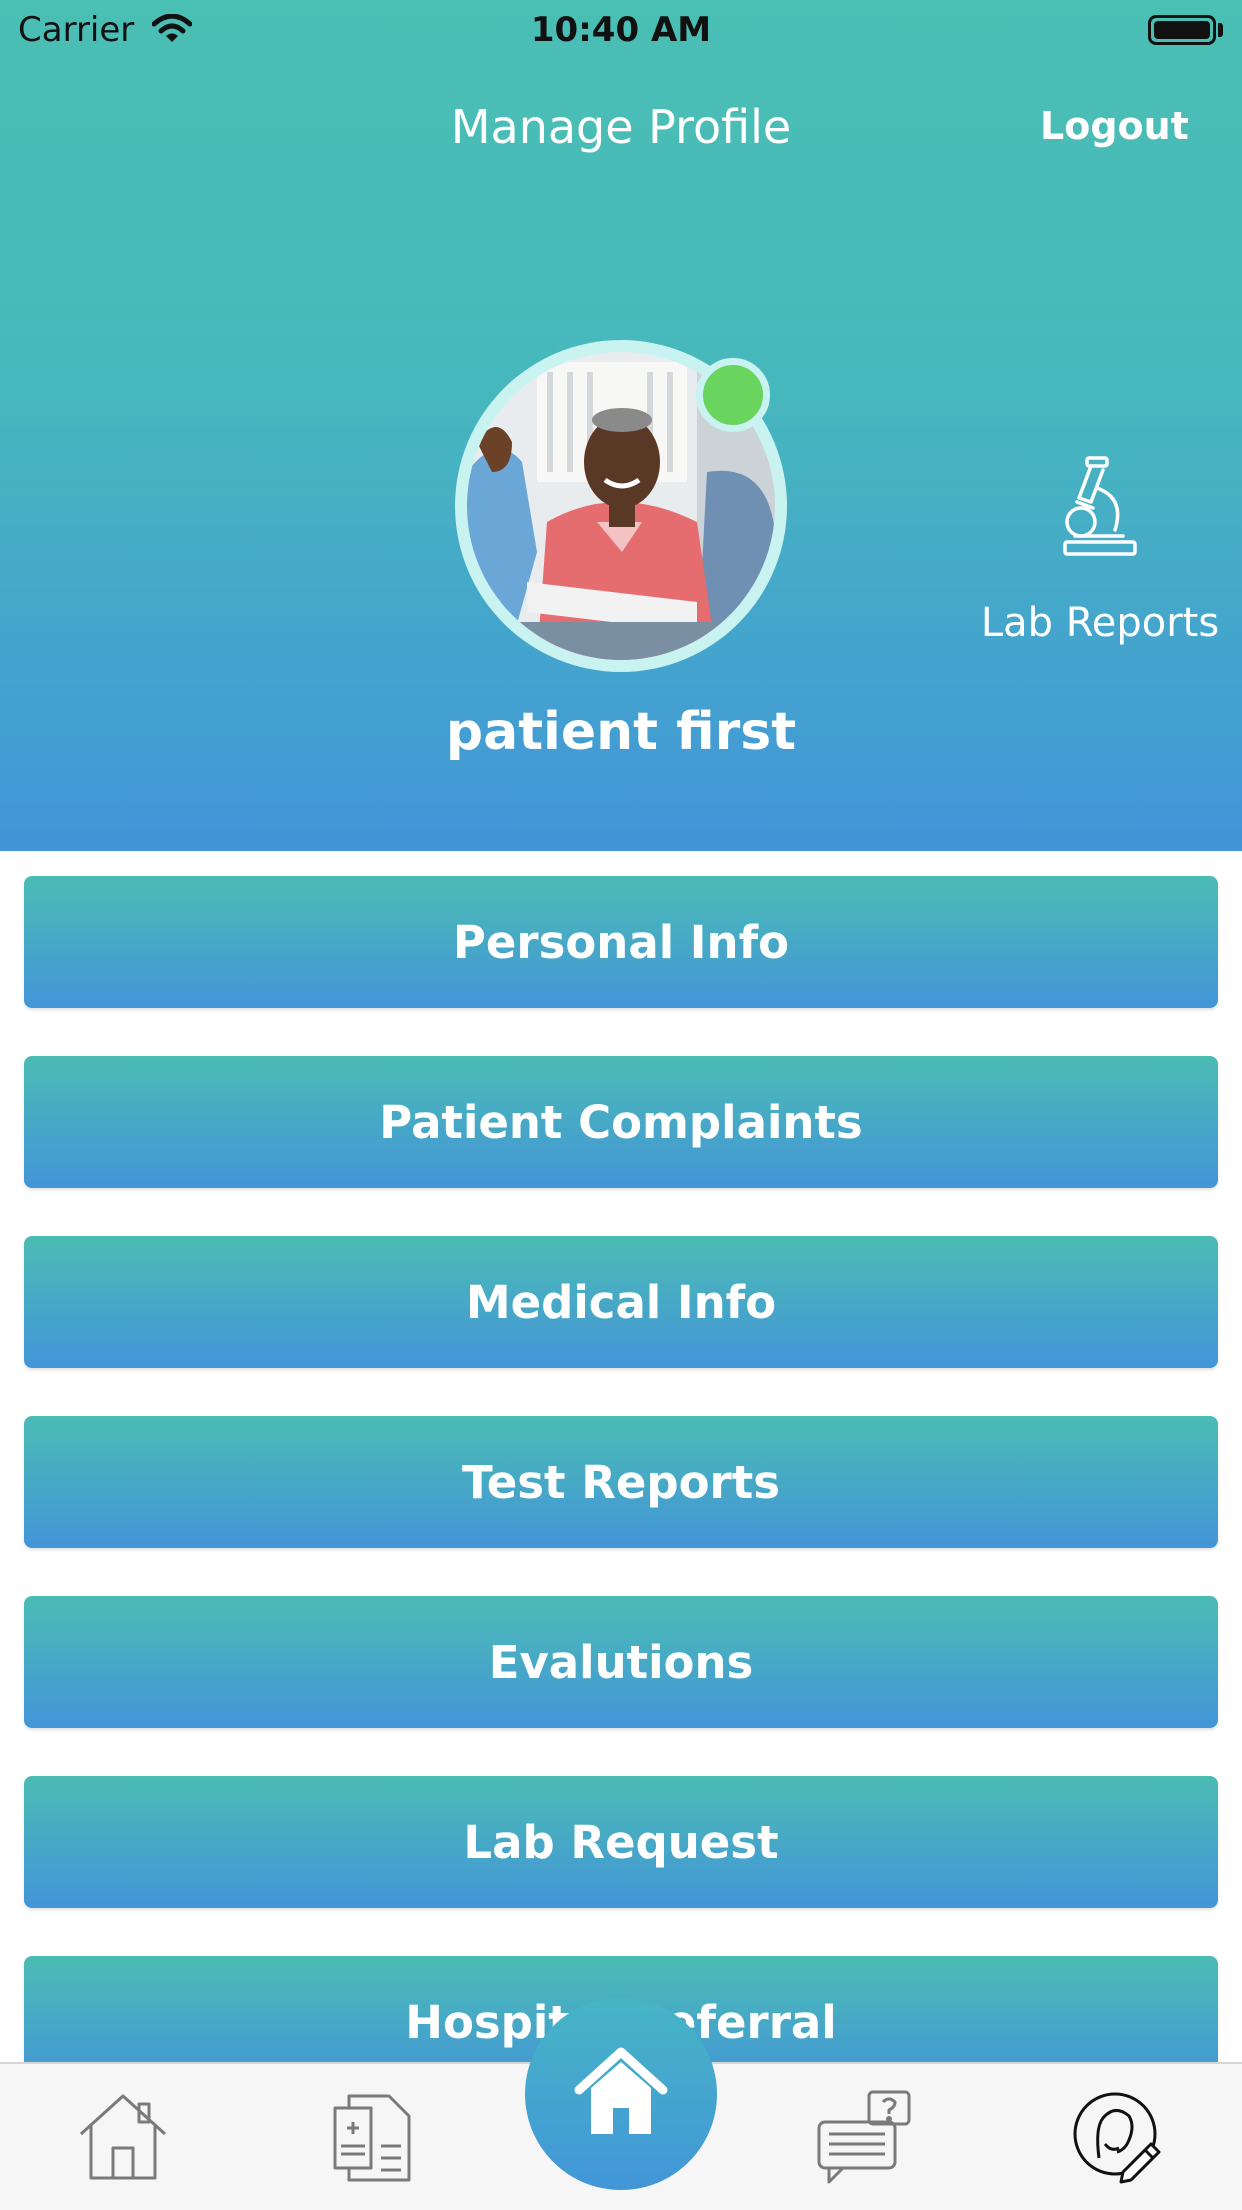  Describe the element at coordinates (621, 732) in the screenshot. I see `patient-name: patient first` at that location.